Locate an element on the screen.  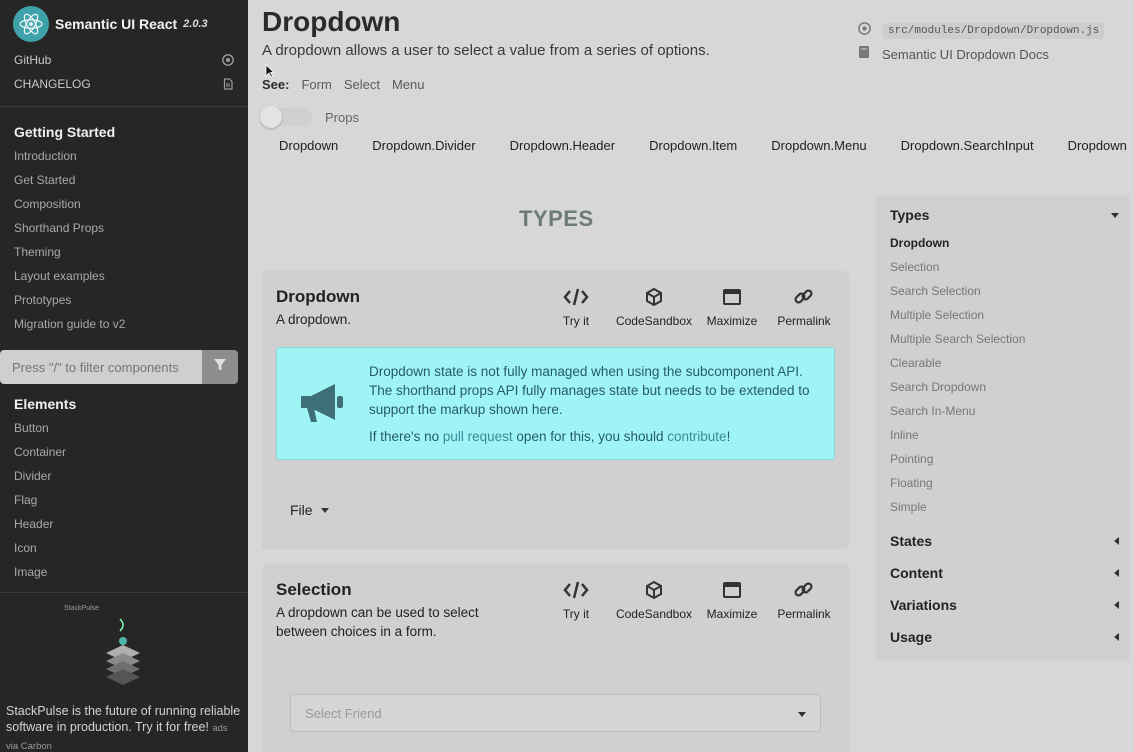
toc-item-multiple-search-selection: Multiple Search Selection is located at coordinates (1003, 339).